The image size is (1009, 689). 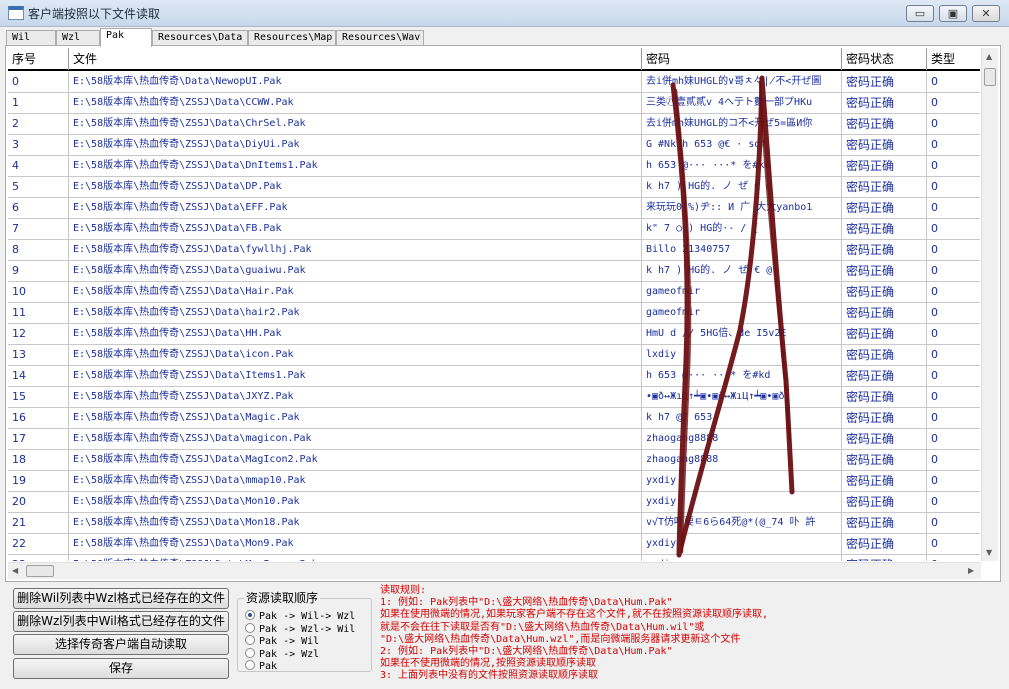 I want to click on auto-read-client-button: 选择传奇客户端自动读取, so click(x=121, y=644).